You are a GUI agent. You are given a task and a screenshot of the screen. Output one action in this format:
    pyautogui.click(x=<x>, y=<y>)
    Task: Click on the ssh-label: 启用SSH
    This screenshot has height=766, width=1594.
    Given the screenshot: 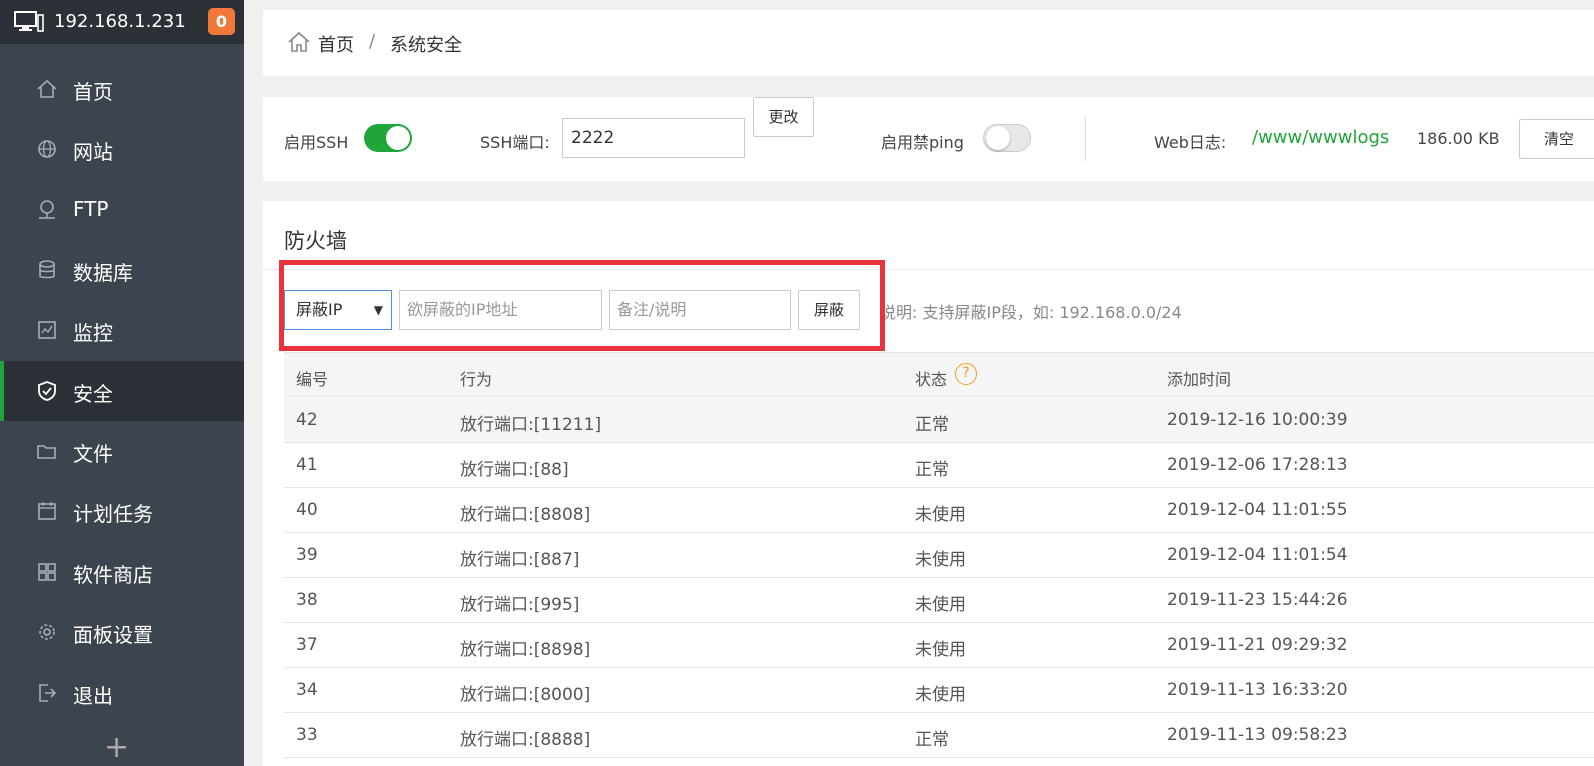 What is the action you would take?
    pyautogui.click(x=316, y=142)
    